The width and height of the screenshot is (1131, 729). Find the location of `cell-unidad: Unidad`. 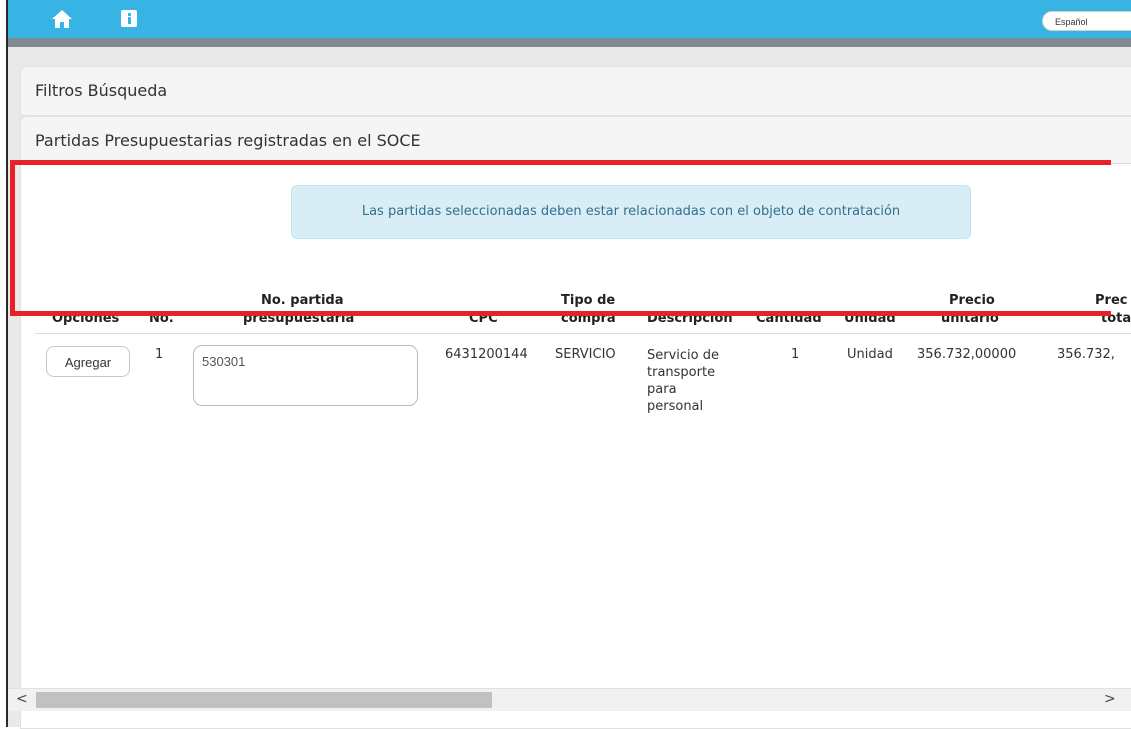

cell-unidad: Unidad is located at coordinates (870, 354).